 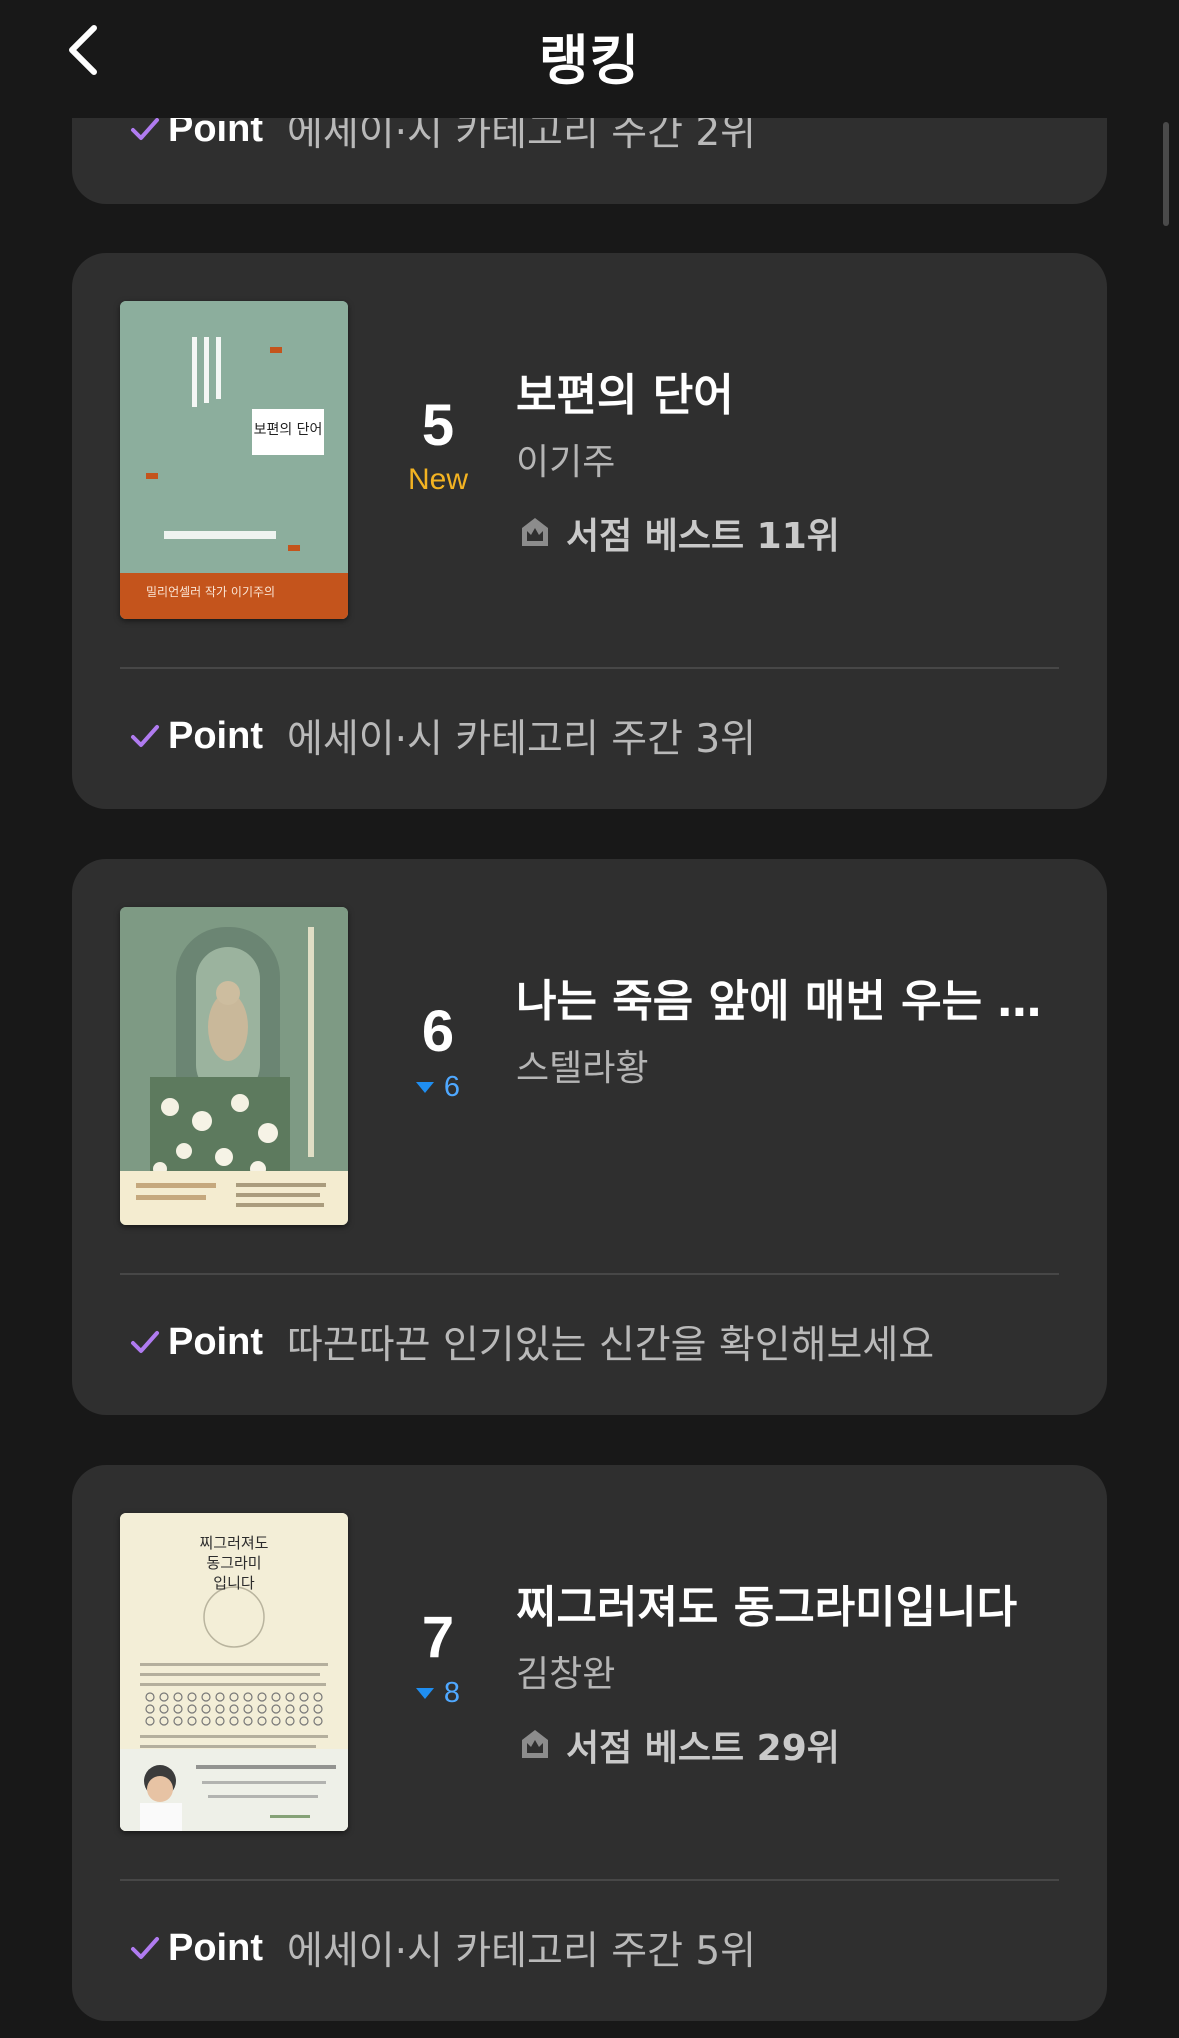 What do you see at coordinates (211, 592) in the screenshot?
I see `cover-band-text: 밀리언셀러 작가 이기주의` at bounding box center [211, 592].